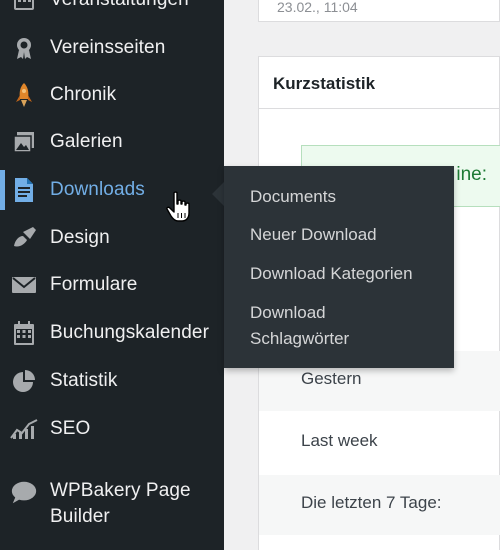  I want to click on sidebar-item-label: Vereinsseiten, so click(108, 47).